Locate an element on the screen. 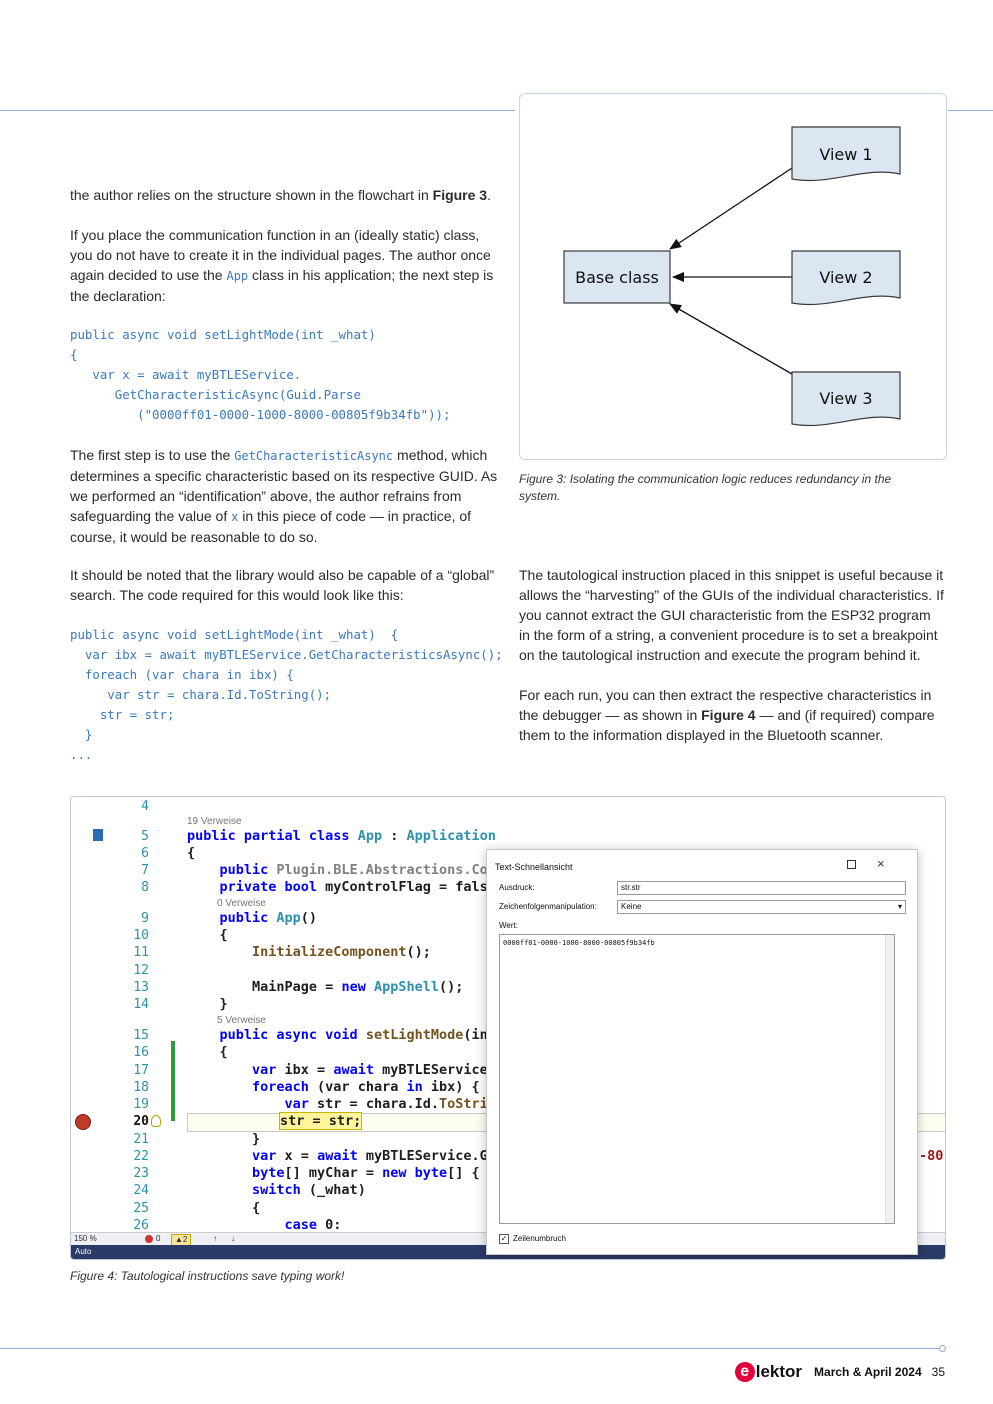 The width and height of the screenshot is (993, 1404). arrow-view1 is located at coordinates (731, 208).